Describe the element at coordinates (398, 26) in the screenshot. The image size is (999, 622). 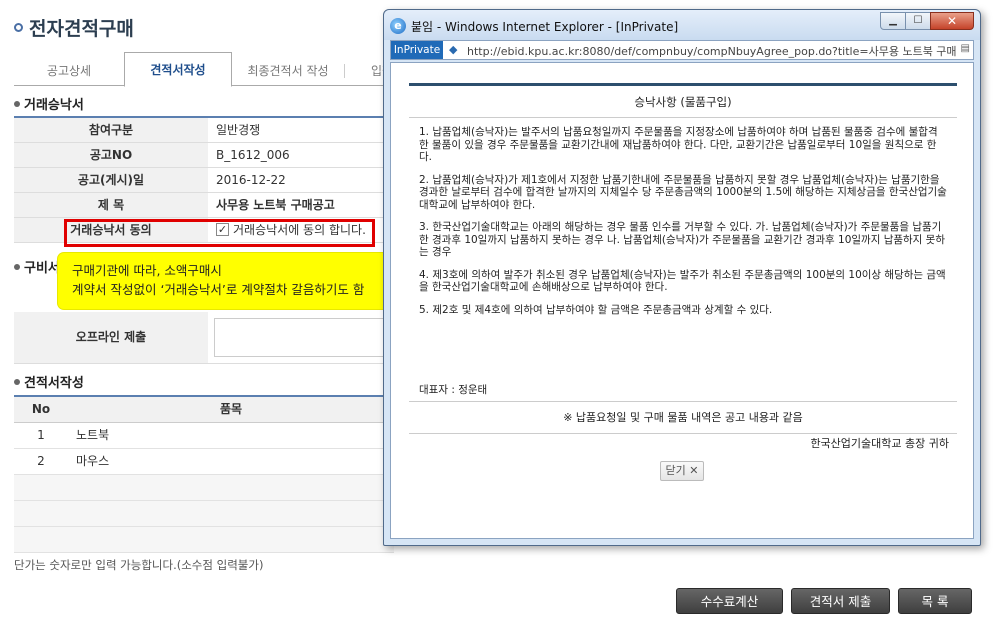
I see `ie-logo-icon: e` at that location.